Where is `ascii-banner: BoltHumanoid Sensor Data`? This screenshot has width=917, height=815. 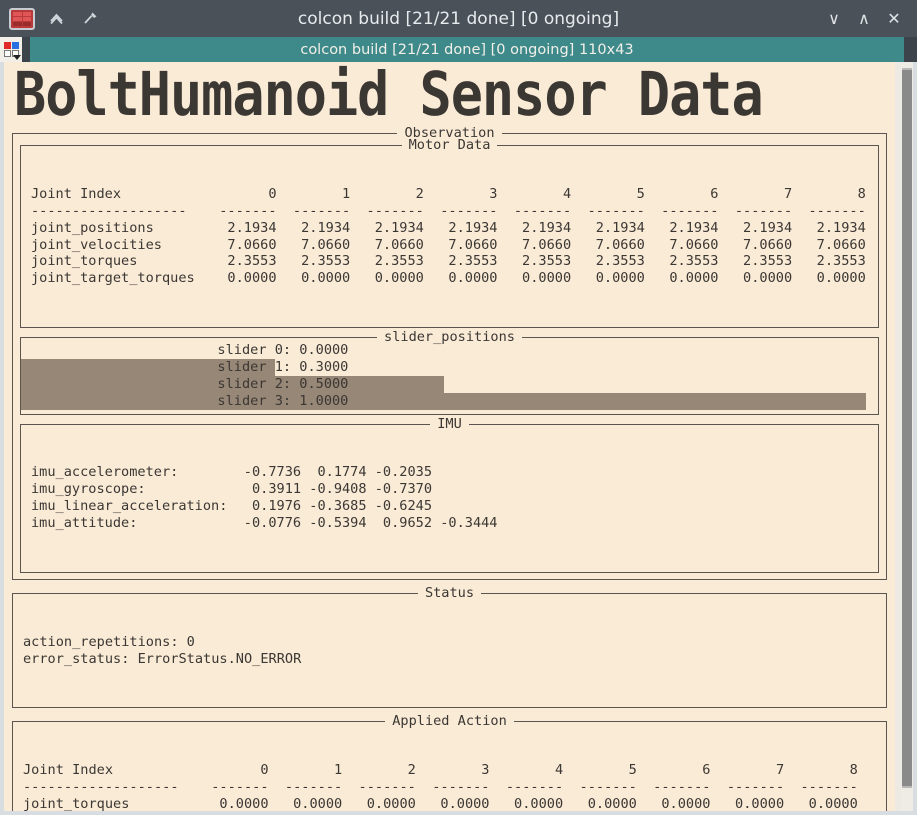
ascii-banner: BoltHumanoid Sensor Data is located at coordinates (449, 95).